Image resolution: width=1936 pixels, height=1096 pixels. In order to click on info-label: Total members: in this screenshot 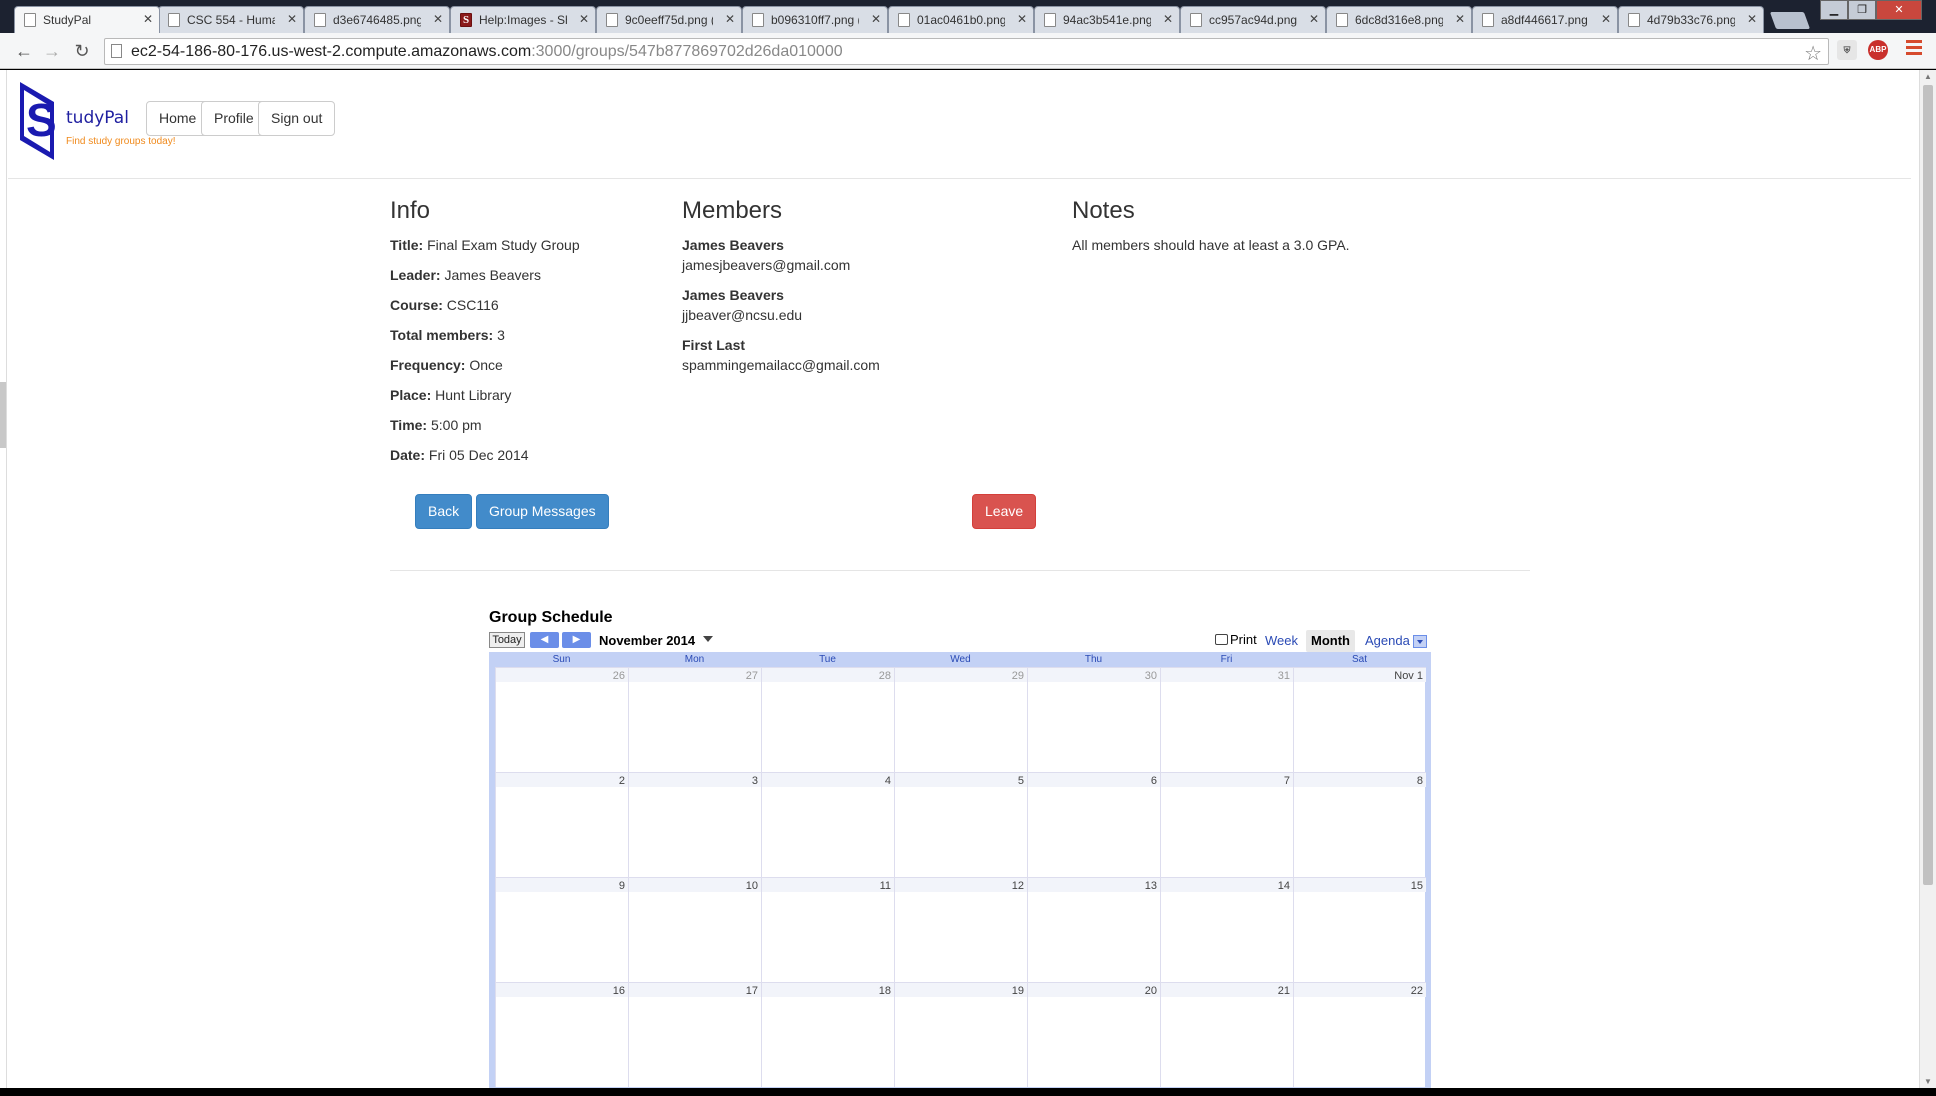, I will do `click(442, 335)`.